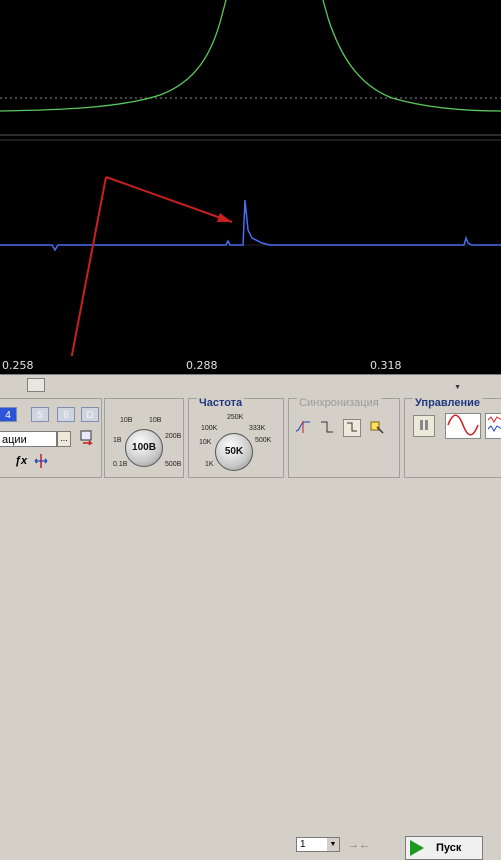  I want to click on control-title: Управление, so click(448, 403).